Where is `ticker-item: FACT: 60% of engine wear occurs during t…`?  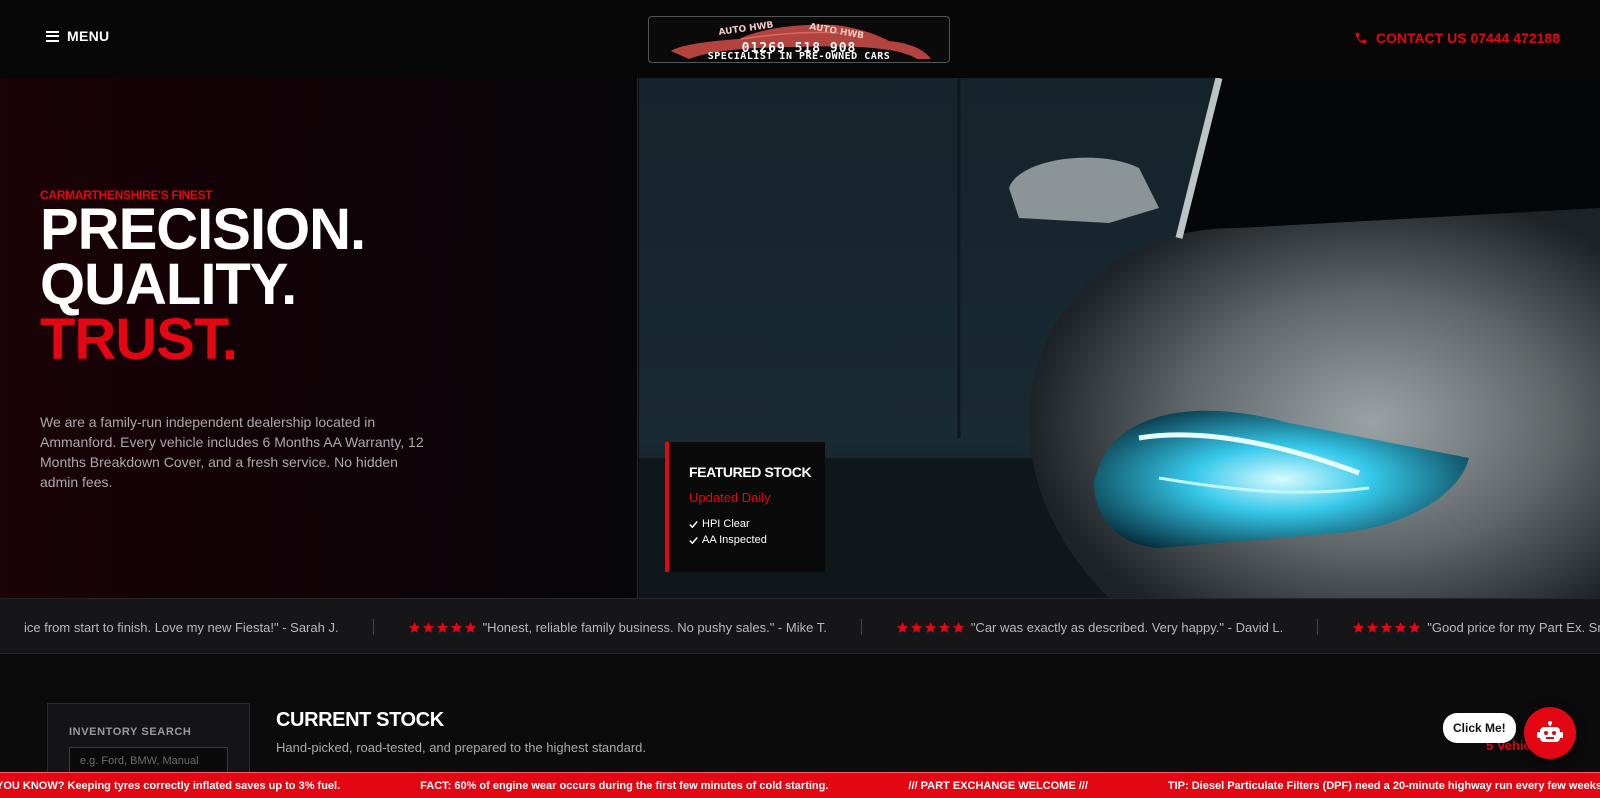
ticker-item: FACT: 60% of engine wear occurs during t… is located at coordinates (624, 786).